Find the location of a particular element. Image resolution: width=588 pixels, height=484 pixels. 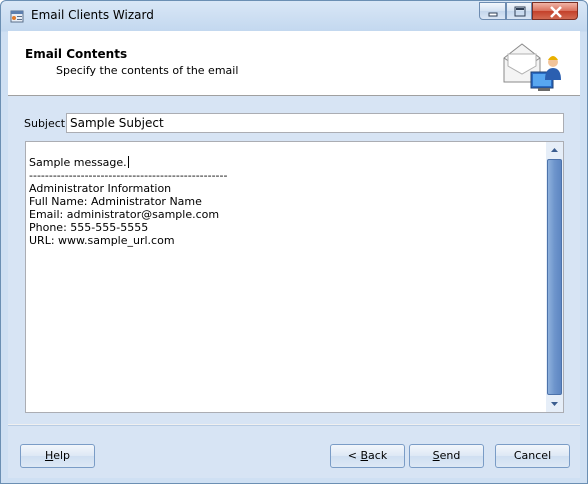

body-line: Phone: 555-555-5555 is located at coordinates (89, 227).